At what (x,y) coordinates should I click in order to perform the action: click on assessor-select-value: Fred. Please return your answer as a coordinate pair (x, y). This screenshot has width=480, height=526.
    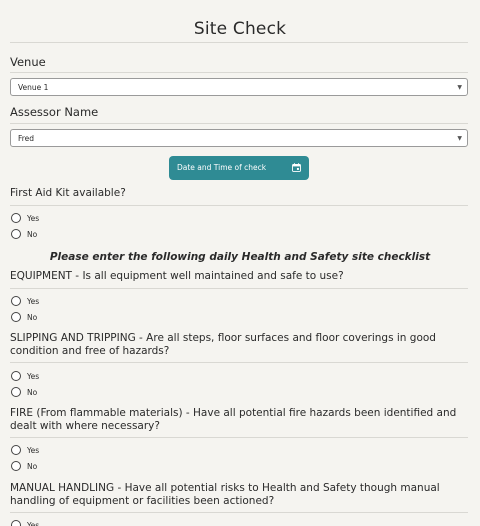
    Looking at the image, I should click on (26, 138).